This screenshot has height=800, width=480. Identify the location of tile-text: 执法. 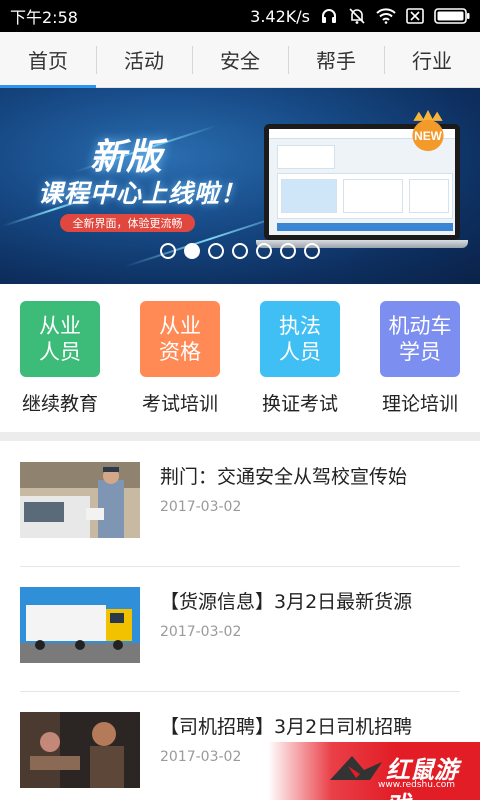
(300, 326).